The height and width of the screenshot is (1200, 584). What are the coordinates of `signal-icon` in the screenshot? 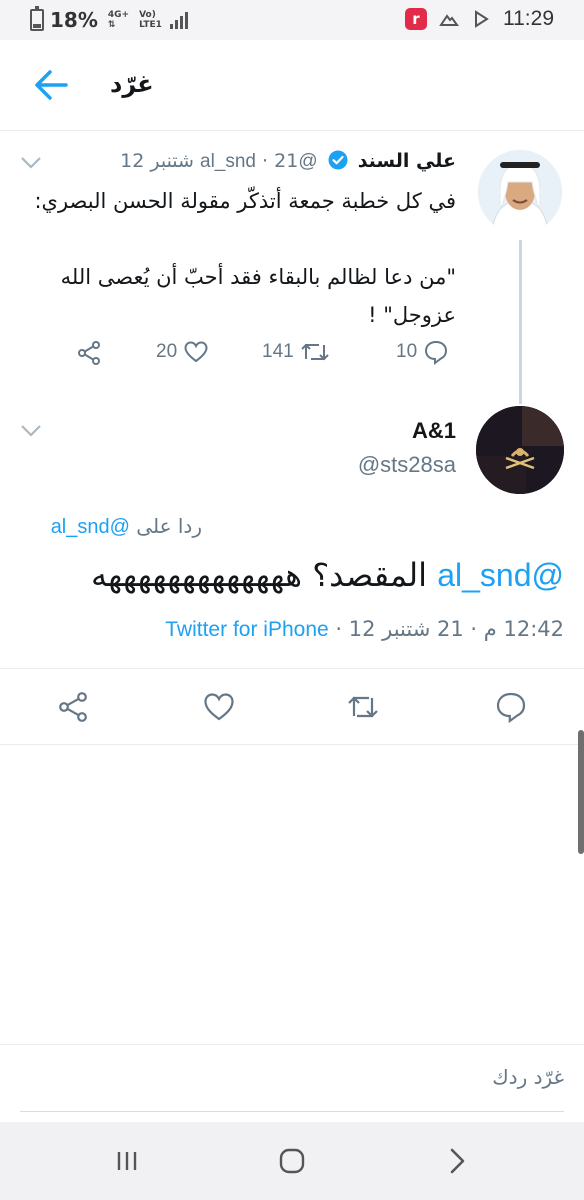 It's located at (178, 20).